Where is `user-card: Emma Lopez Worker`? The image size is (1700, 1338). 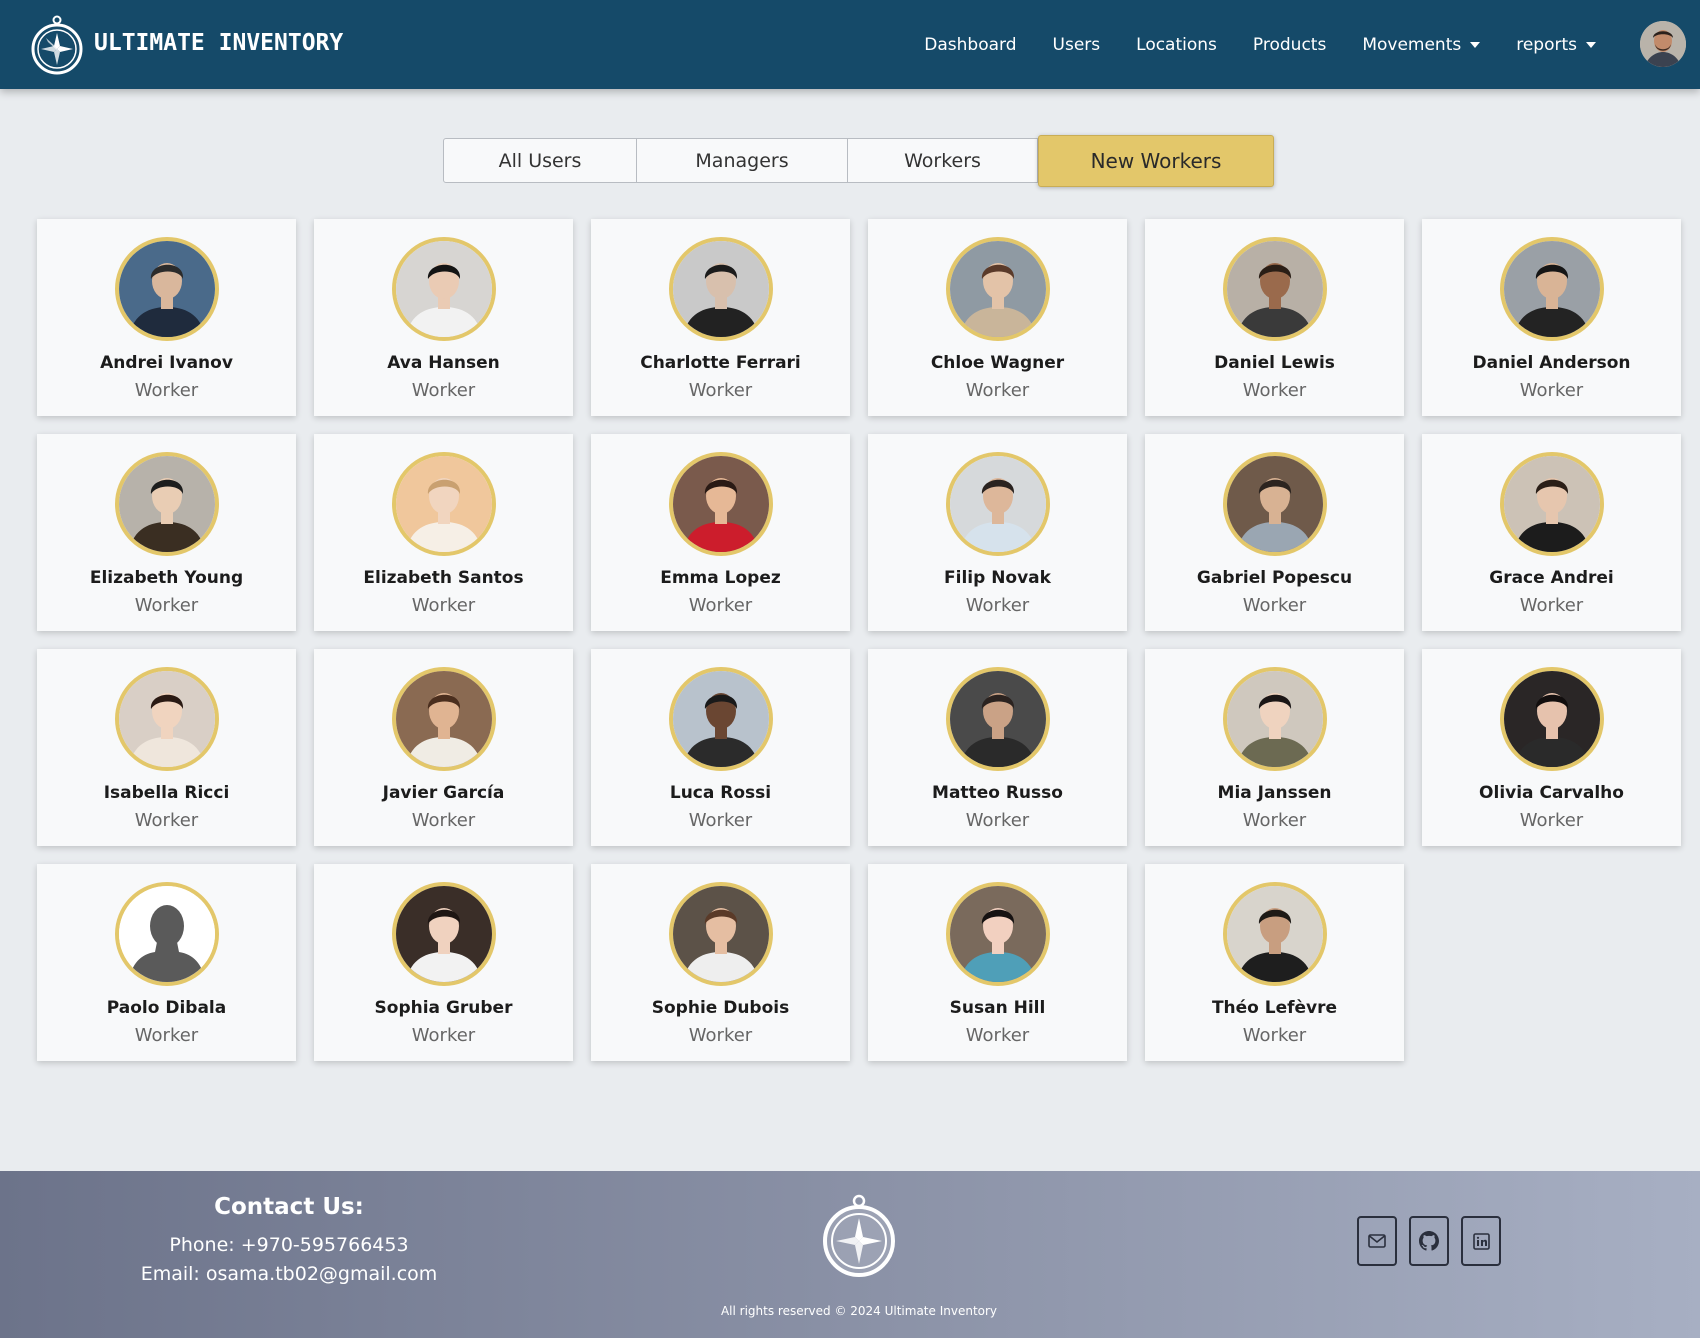
user-card: Emma Lopez Worker is located at coordinates (720, 532).